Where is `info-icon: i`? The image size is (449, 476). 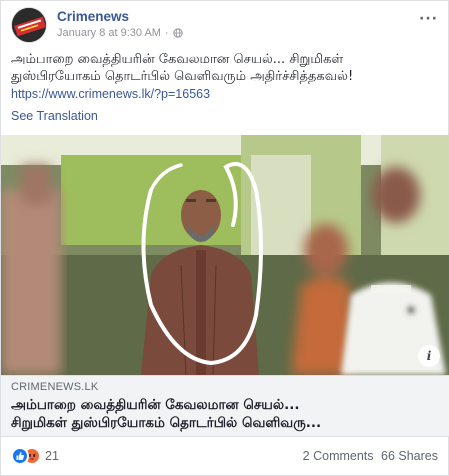 info-icon: i is located at coordinates (429, 356).